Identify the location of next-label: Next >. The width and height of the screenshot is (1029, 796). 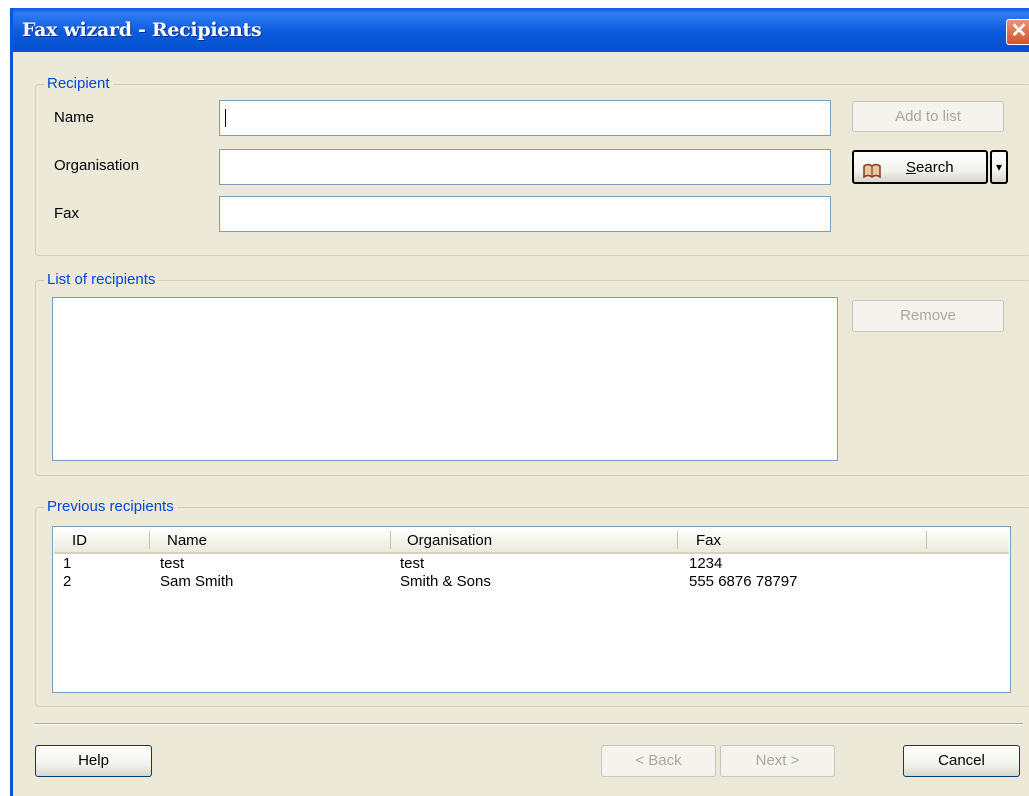
(777, 760).